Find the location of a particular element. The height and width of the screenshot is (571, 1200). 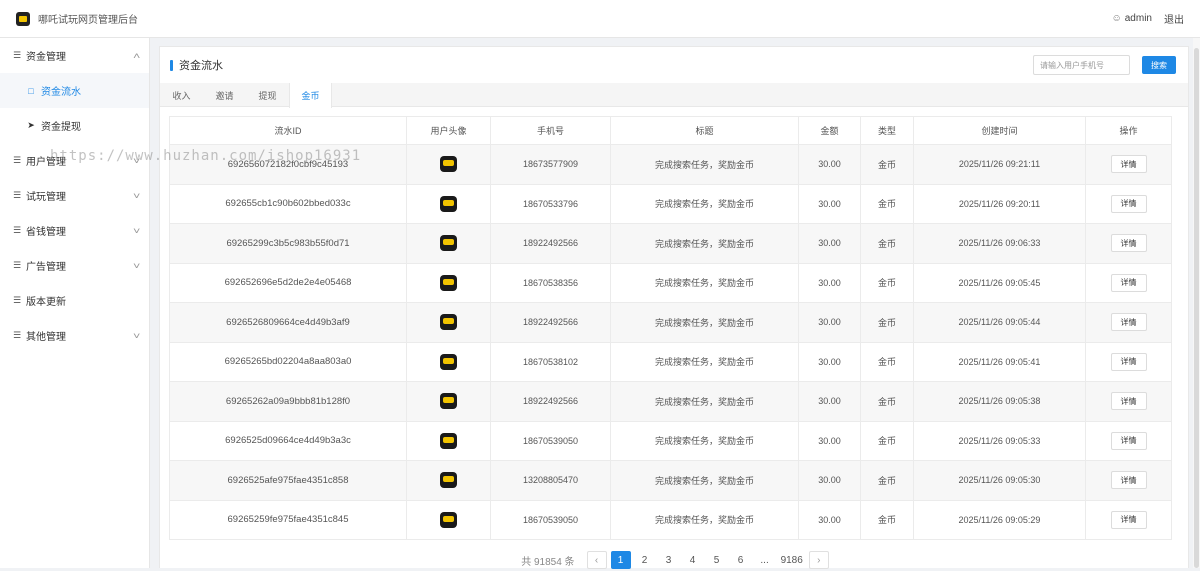

page-button: 6 is located at coordinates (741, 560).